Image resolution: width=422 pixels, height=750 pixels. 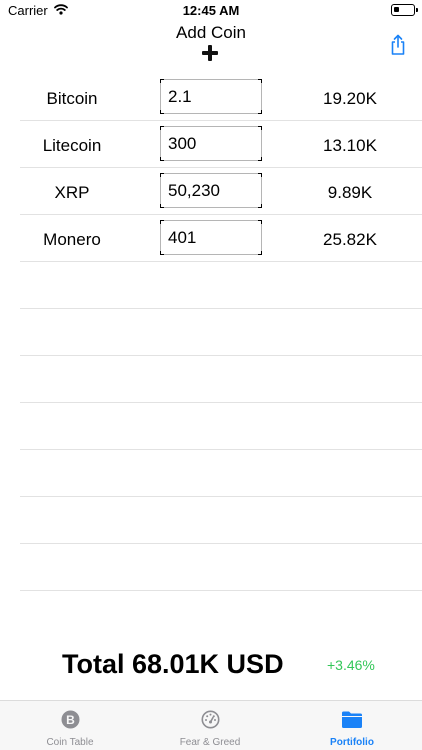 I want to click on battery-icon, so click(x=404, y=10).